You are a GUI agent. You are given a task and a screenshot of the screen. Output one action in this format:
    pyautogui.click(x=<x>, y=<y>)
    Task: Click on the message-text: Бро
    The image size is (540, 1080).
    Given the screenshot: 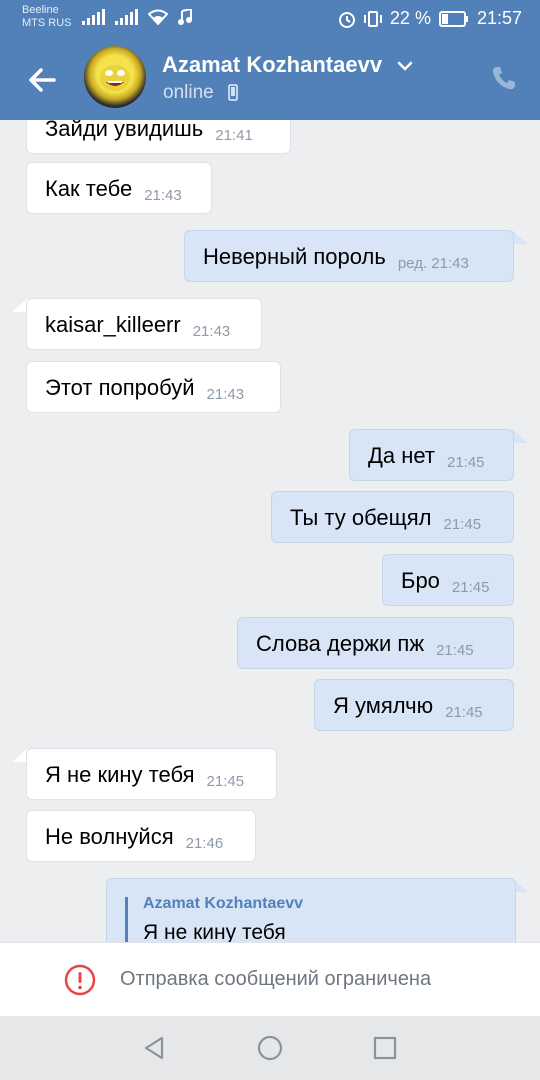 What is the action you would take?
    pyautogui.click(x=420, y=580)
    